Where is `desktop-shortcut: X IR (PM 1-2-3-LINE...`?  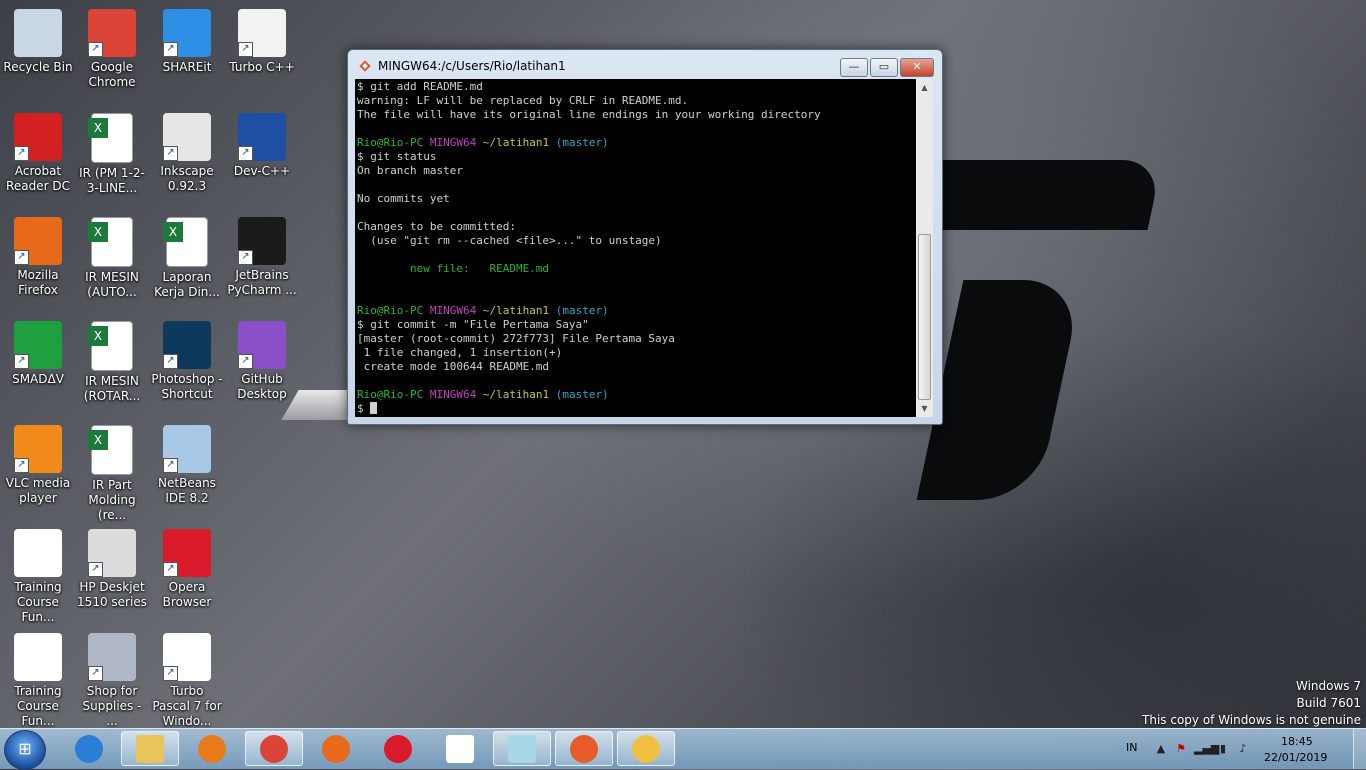
desktop-shortcut: X IR (PM 1-2-3-LINE... is located at coordinates (112, 157).